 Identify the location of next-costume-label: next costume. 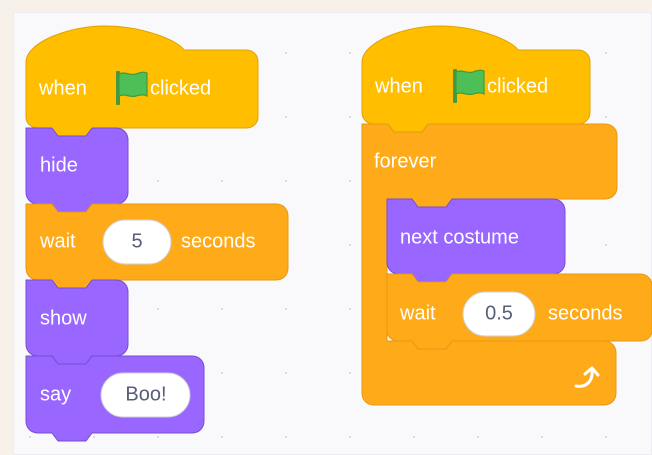
(459, 237).